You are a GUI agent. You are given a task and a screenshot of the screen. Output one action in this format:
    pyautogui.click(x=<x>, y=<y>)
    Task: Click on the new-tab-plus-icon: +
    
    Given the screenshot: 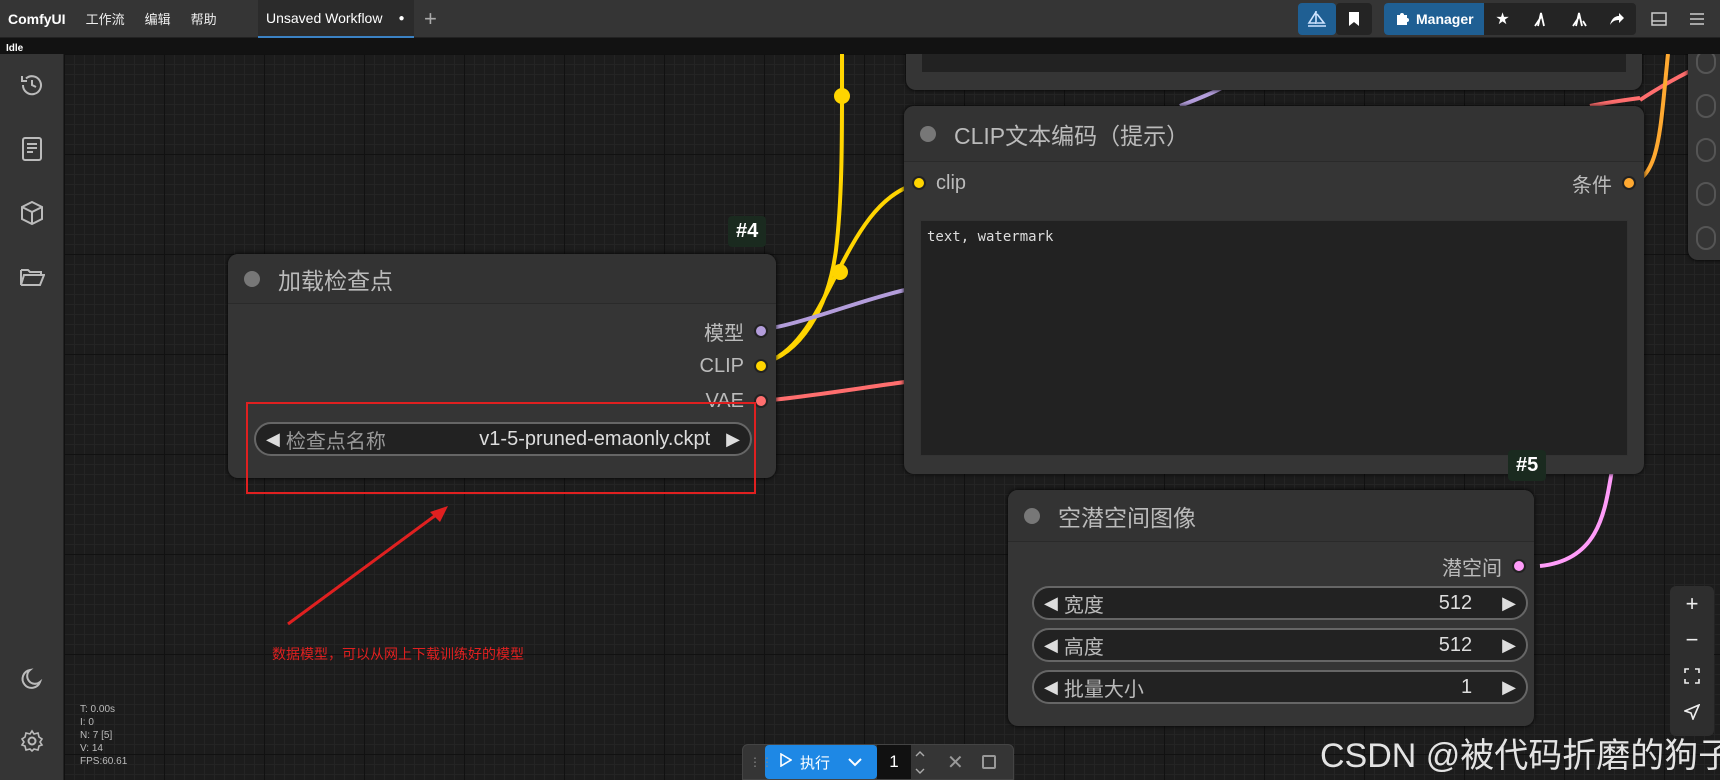 What is the action you would take?
    pyautogui.click(x=430, y=19)
    